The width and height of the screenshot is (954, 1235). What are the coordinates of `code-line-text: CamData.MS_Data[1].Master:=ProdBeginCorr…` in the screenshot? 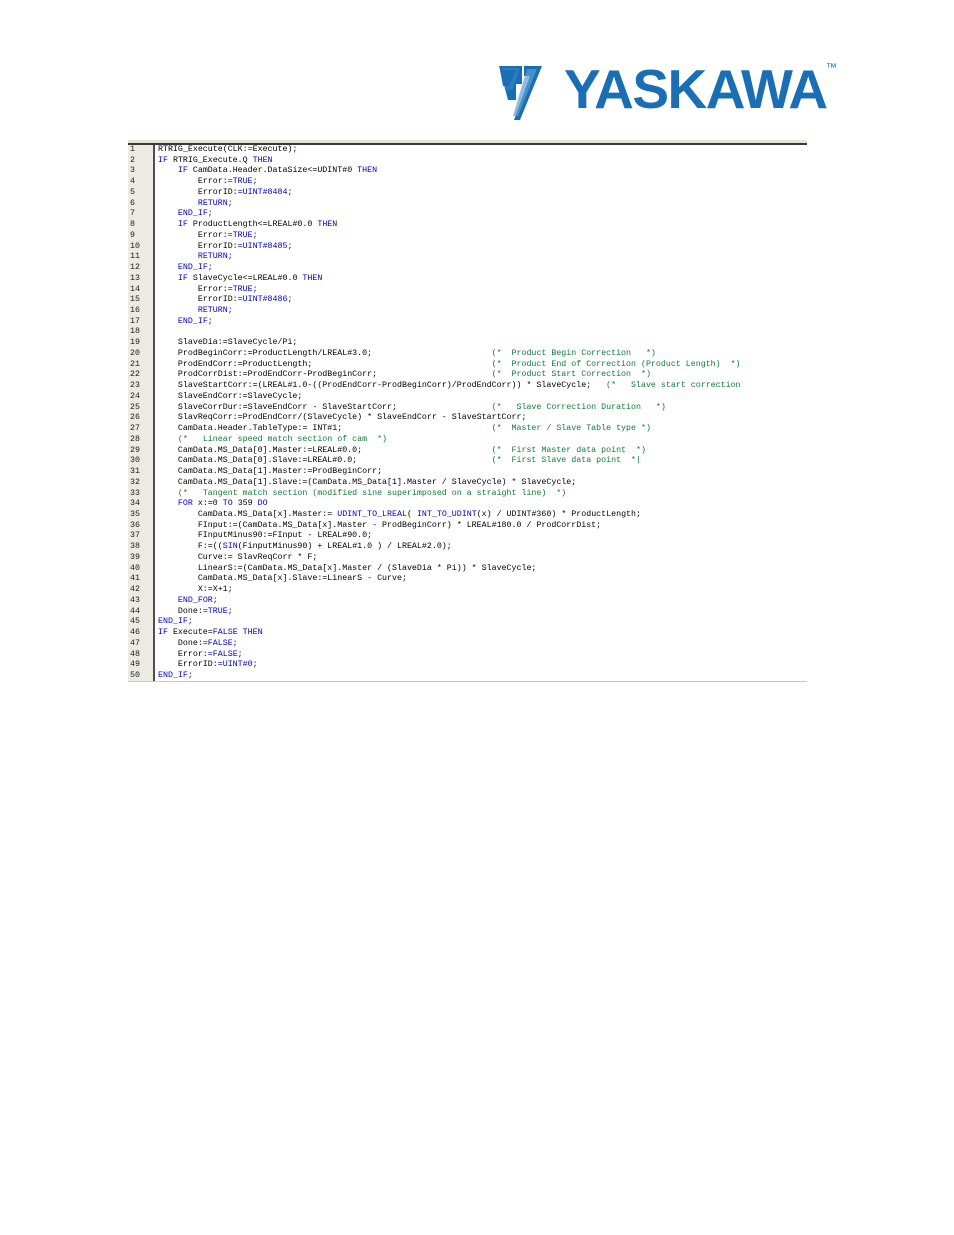 It's located at (267, 472).